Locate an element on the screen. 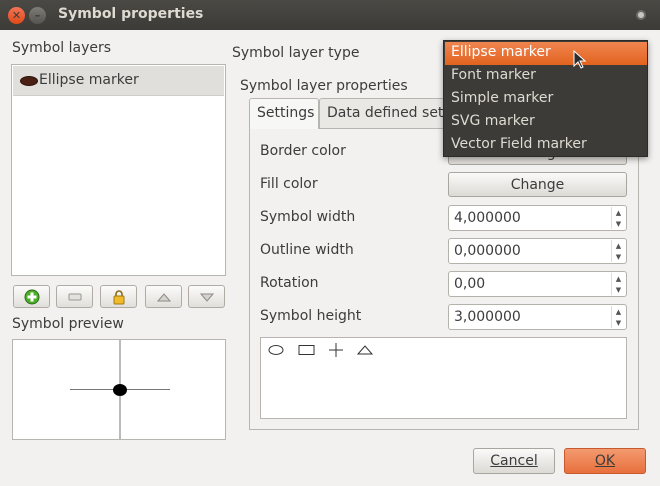 The image size is (660, 486). symbol-width-label: Symbol width is located at coordinates (308, 217).